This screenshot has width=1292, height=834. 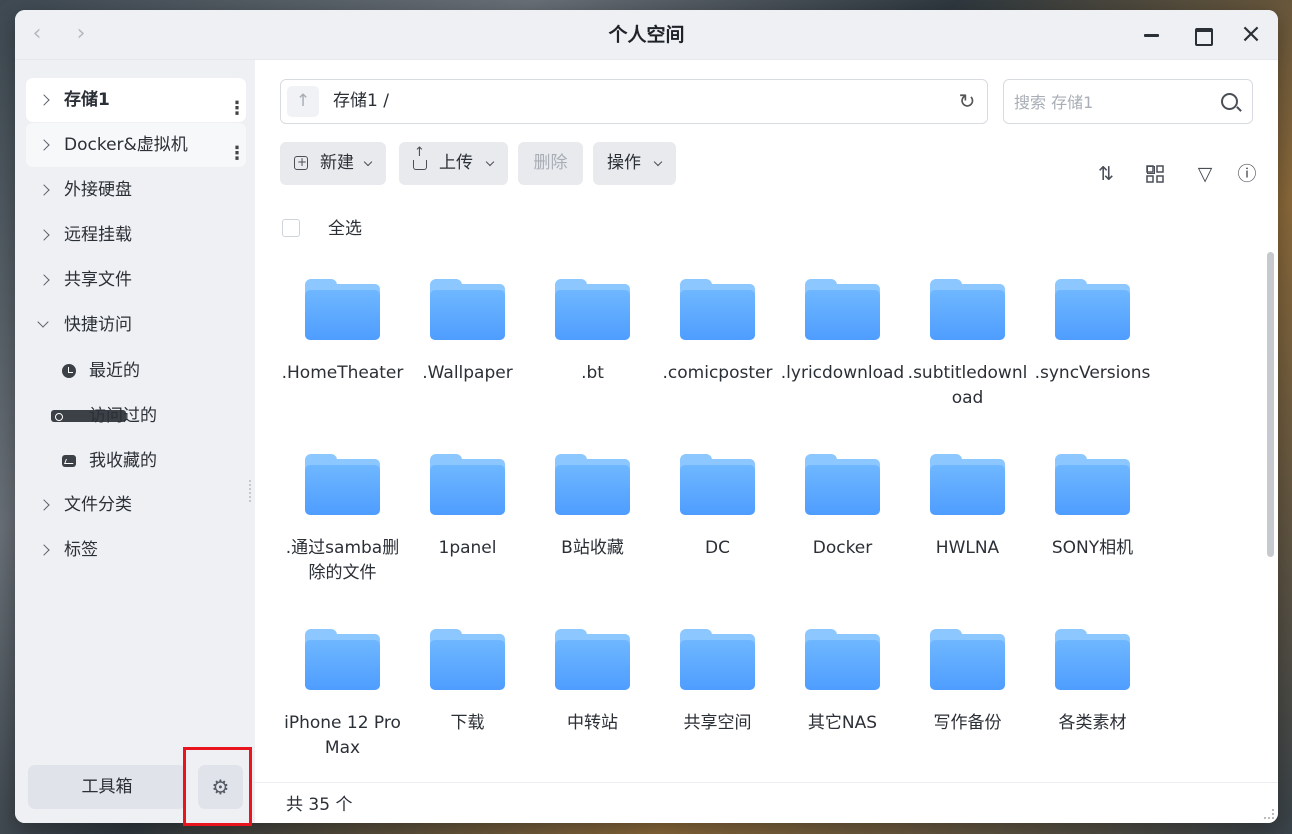 I want to click on delete-button: 删除, so click(x=550, y=163).